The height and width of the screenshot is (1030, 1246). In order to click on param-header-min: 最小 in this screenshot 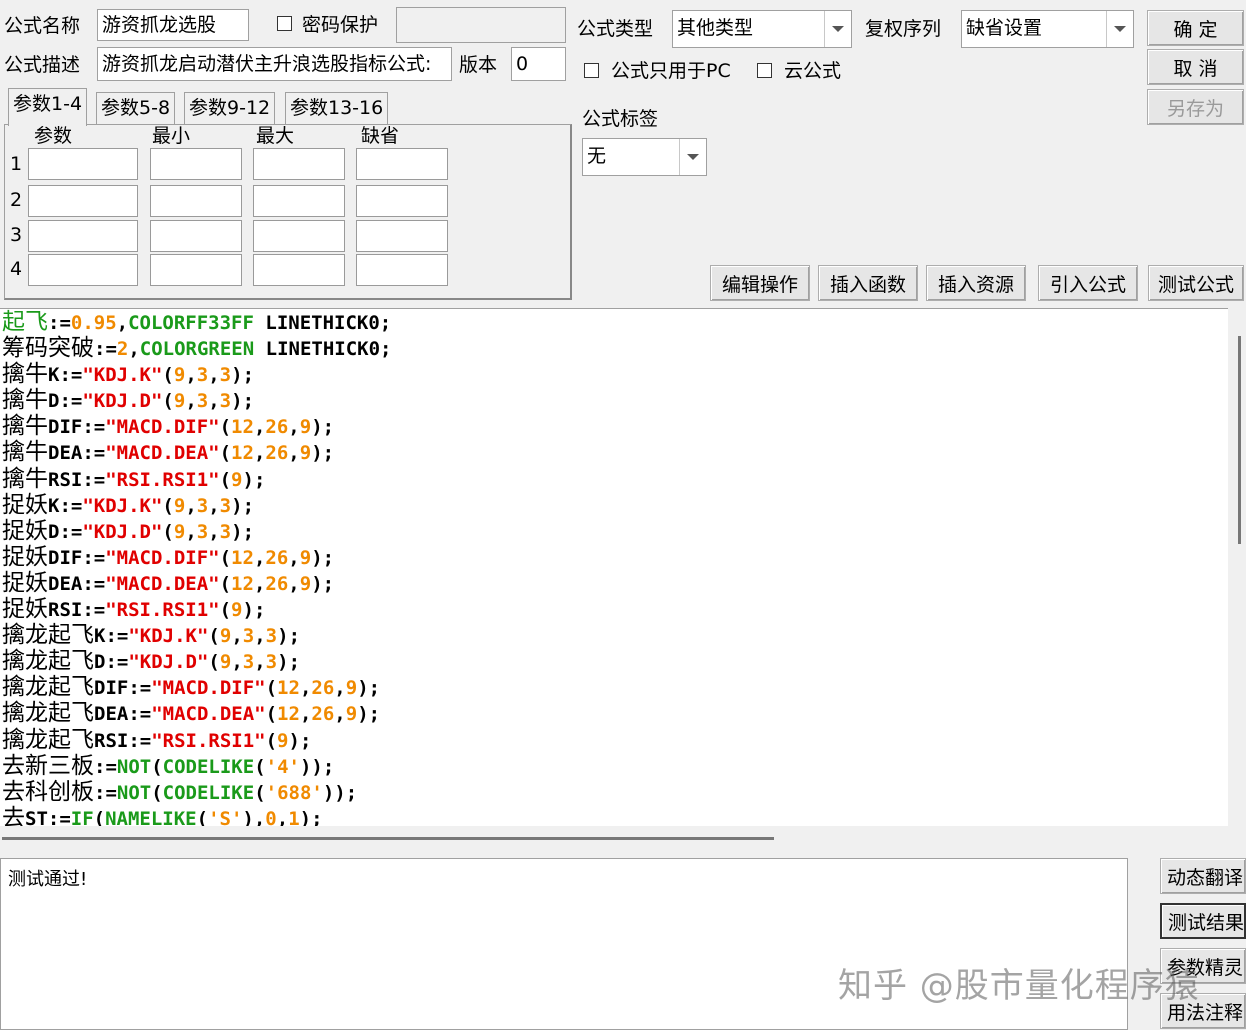, I will do `click(171, 136)`.